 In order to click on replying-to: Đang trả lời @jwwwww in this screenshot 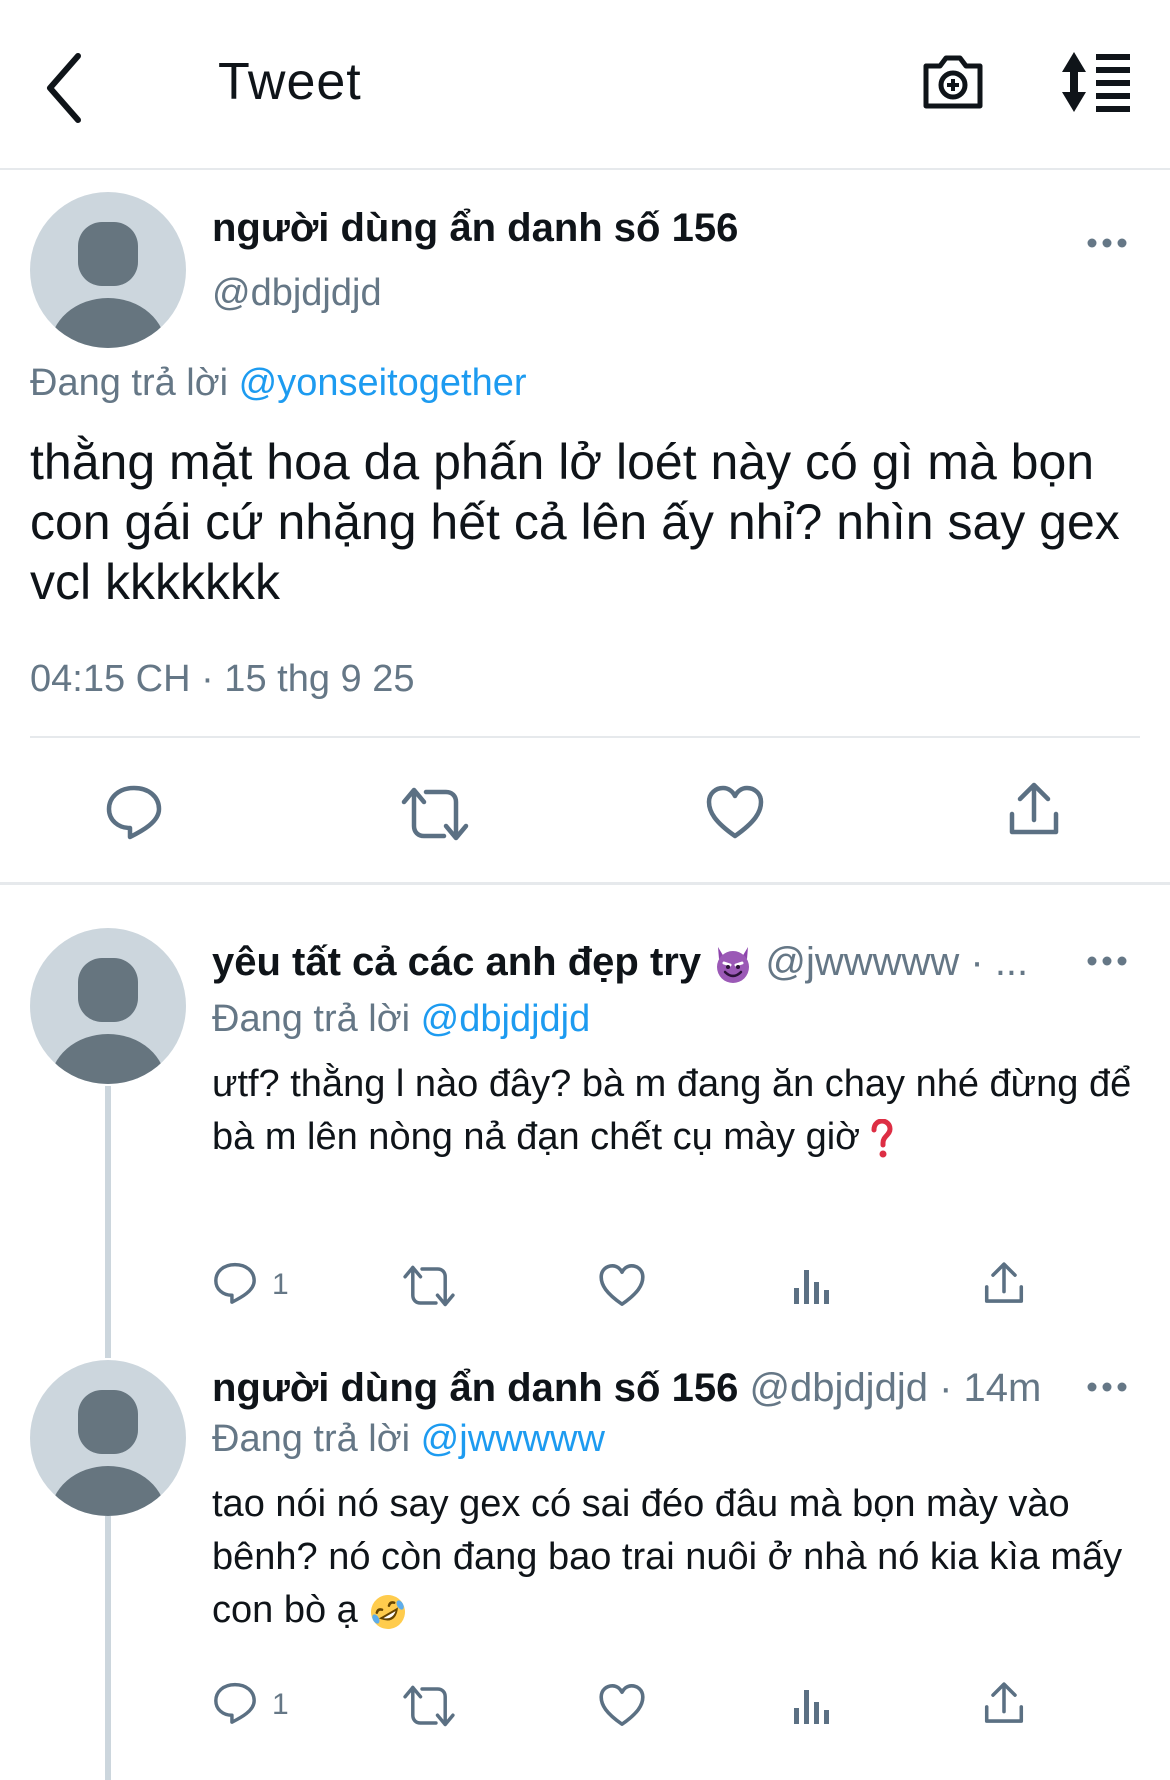, I will do `click(408, 1439)`.